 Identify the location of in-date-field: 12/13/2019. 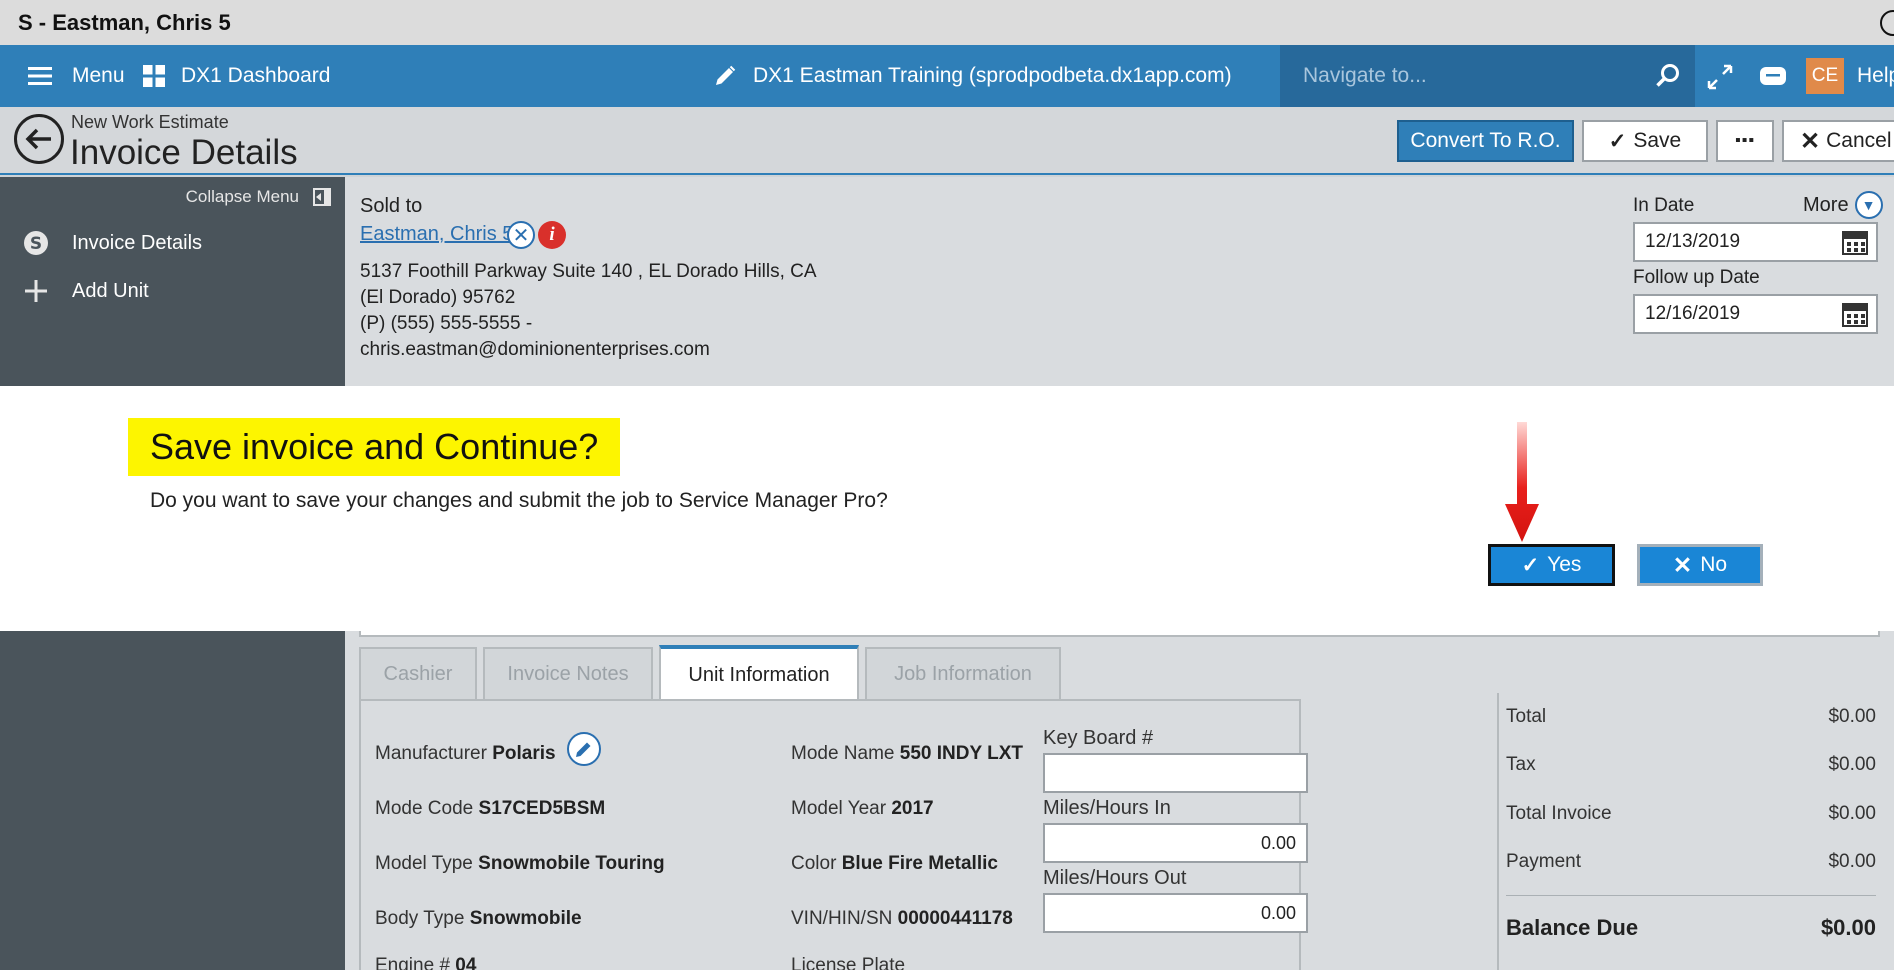
(1755, 242).